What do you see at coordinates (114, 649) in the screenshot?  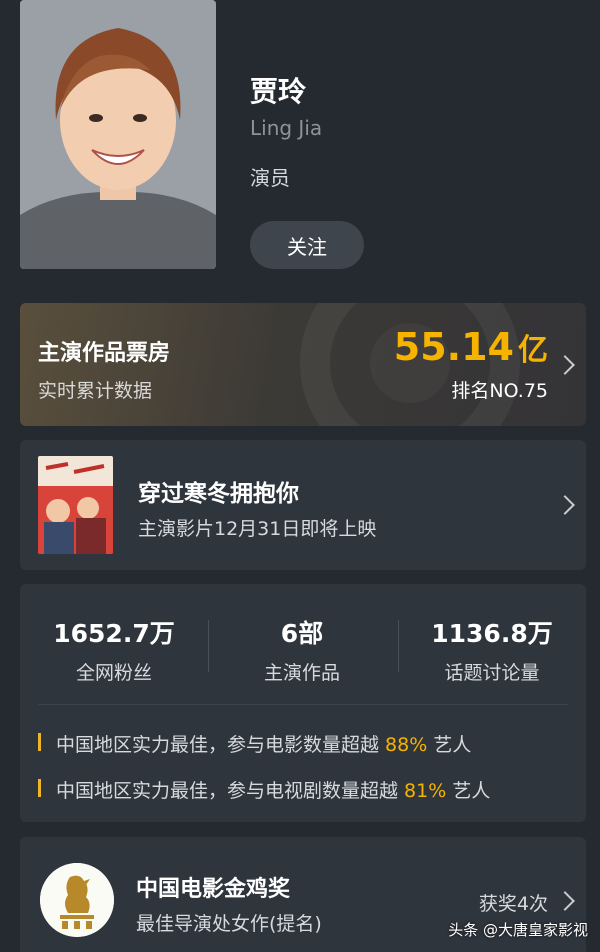 I see `stat-fans: 1652.7万 全网粉丝` at bounding box center [114, 649].